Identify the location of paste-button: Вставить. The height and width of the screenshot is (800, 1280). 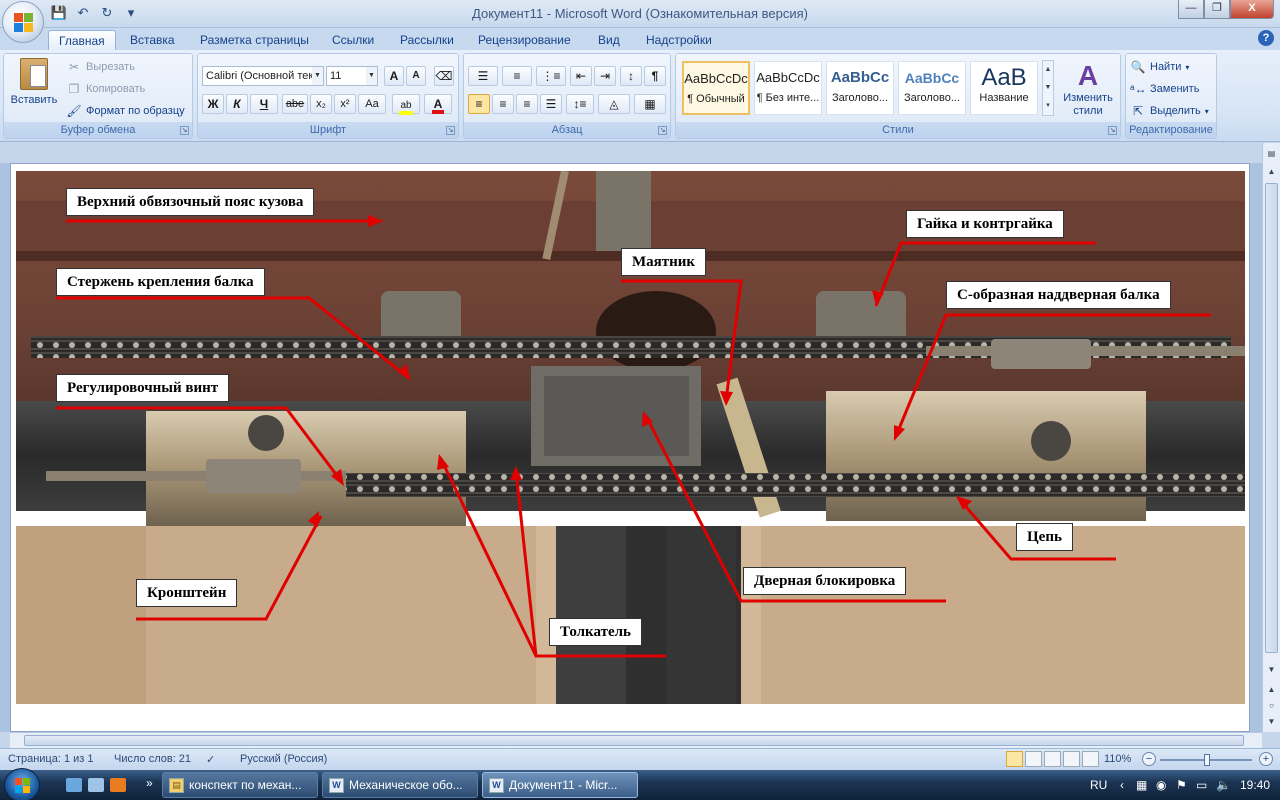
(34, 82).